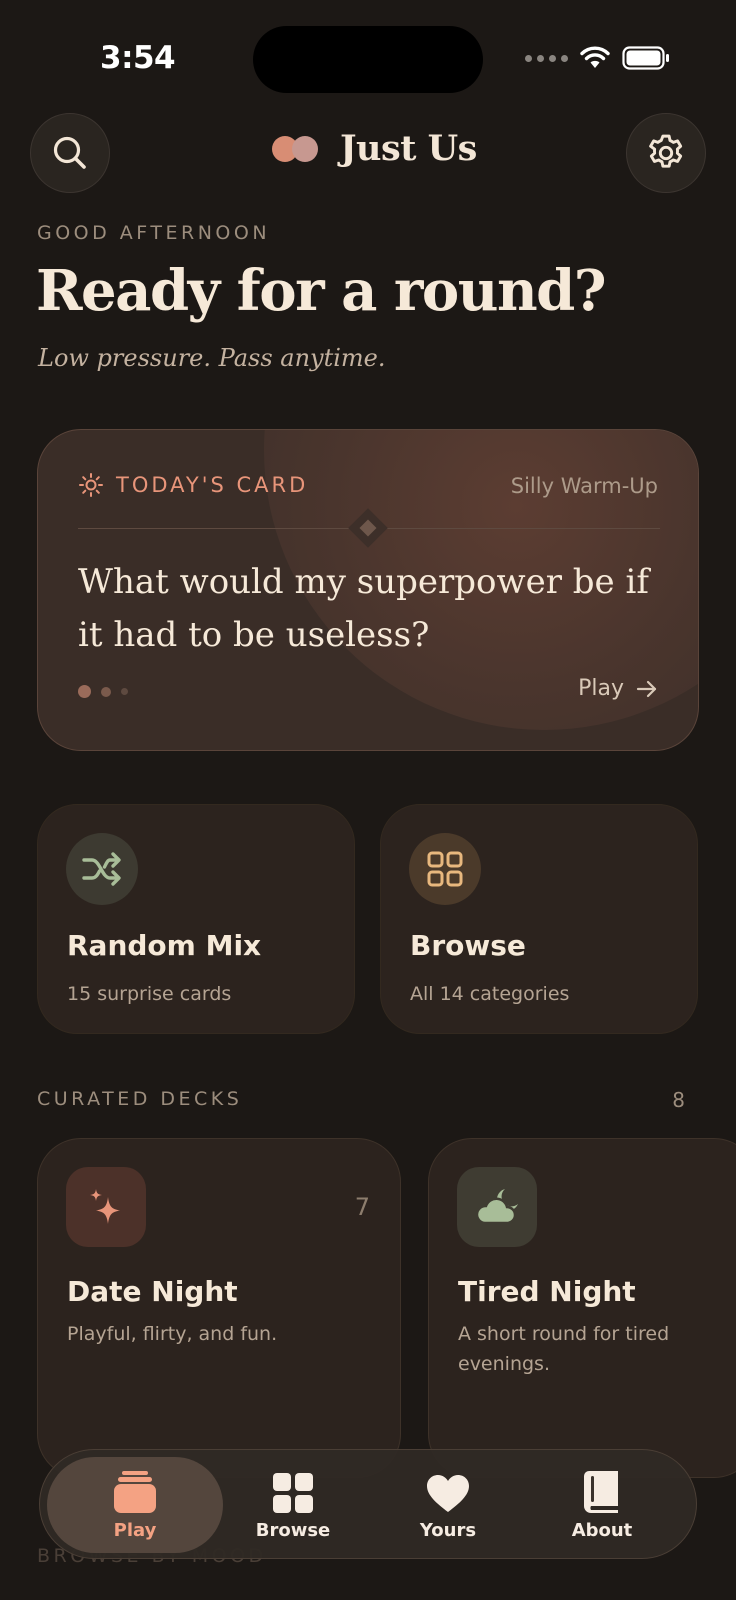 The height and width of the screenshot is (1600, 736). What do you see at coordinates (601, 688) in the screenshot?
I see `play-label: Play` at bounding box center [601, 688].